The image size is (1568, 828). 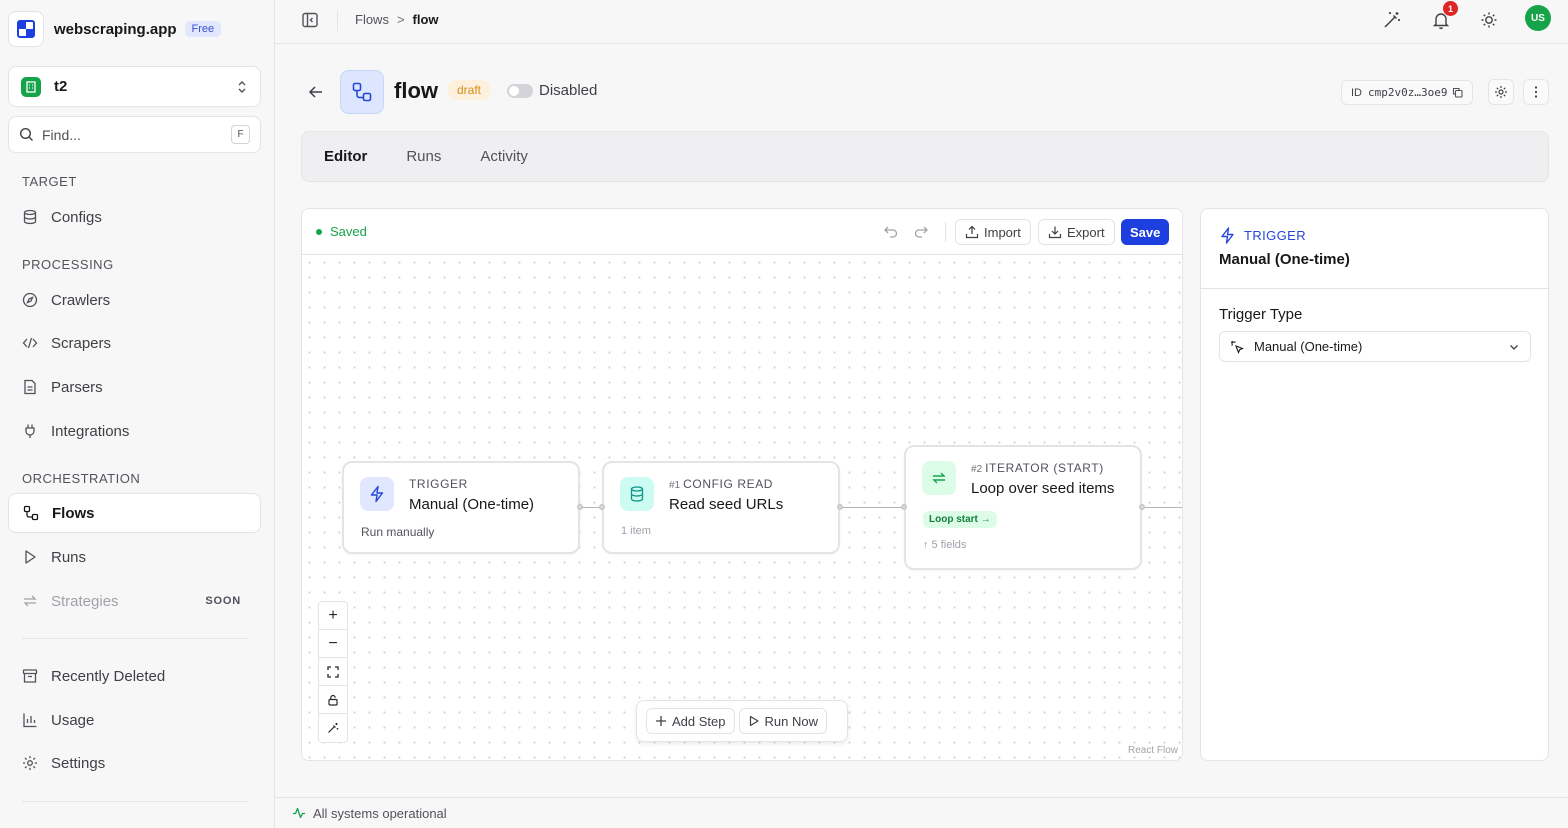 I want to click on gear-icon, so click(x=1501, y=92).